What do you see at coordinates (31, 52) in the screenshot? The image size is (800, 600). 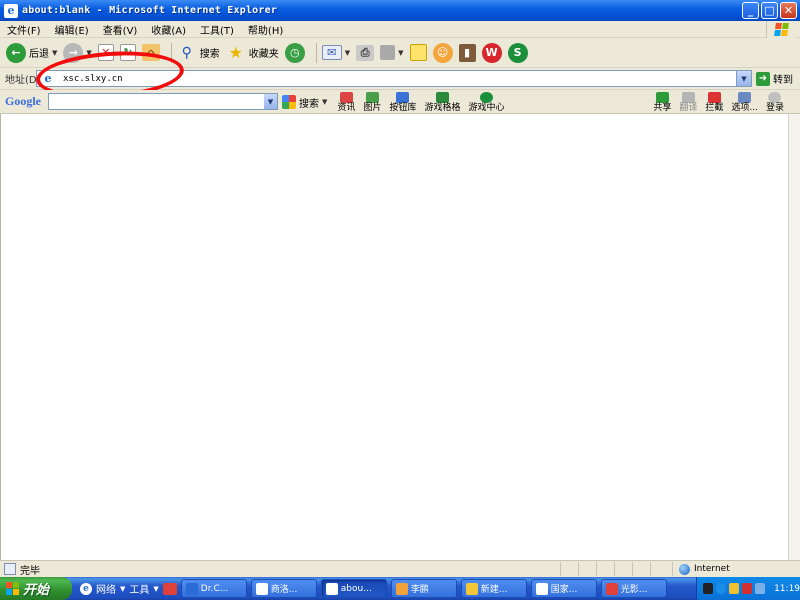 I see `back-button: ← 后退 ▼` at bounding box center [31, 52].